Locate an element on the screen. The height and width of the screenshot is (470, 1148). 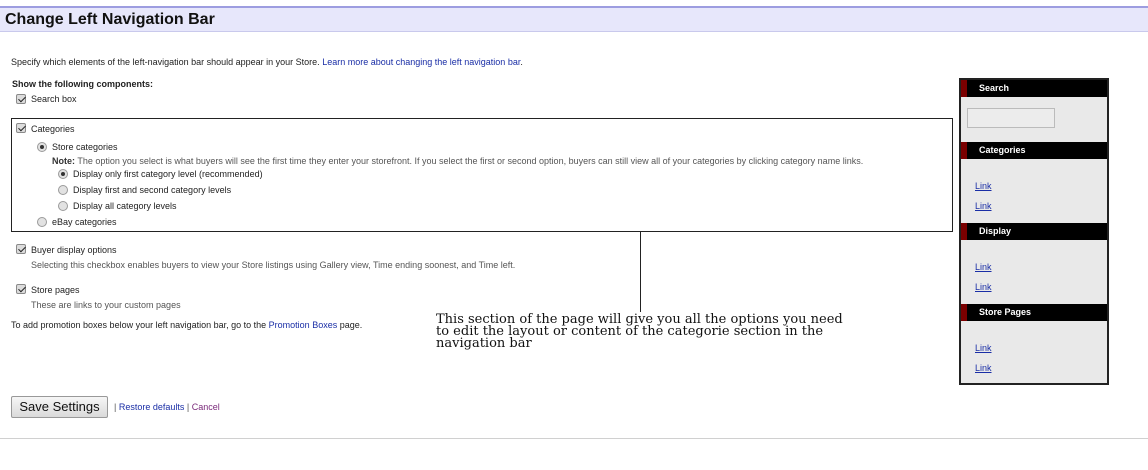
search-box-checkbox is located at coordinates (21, 99).